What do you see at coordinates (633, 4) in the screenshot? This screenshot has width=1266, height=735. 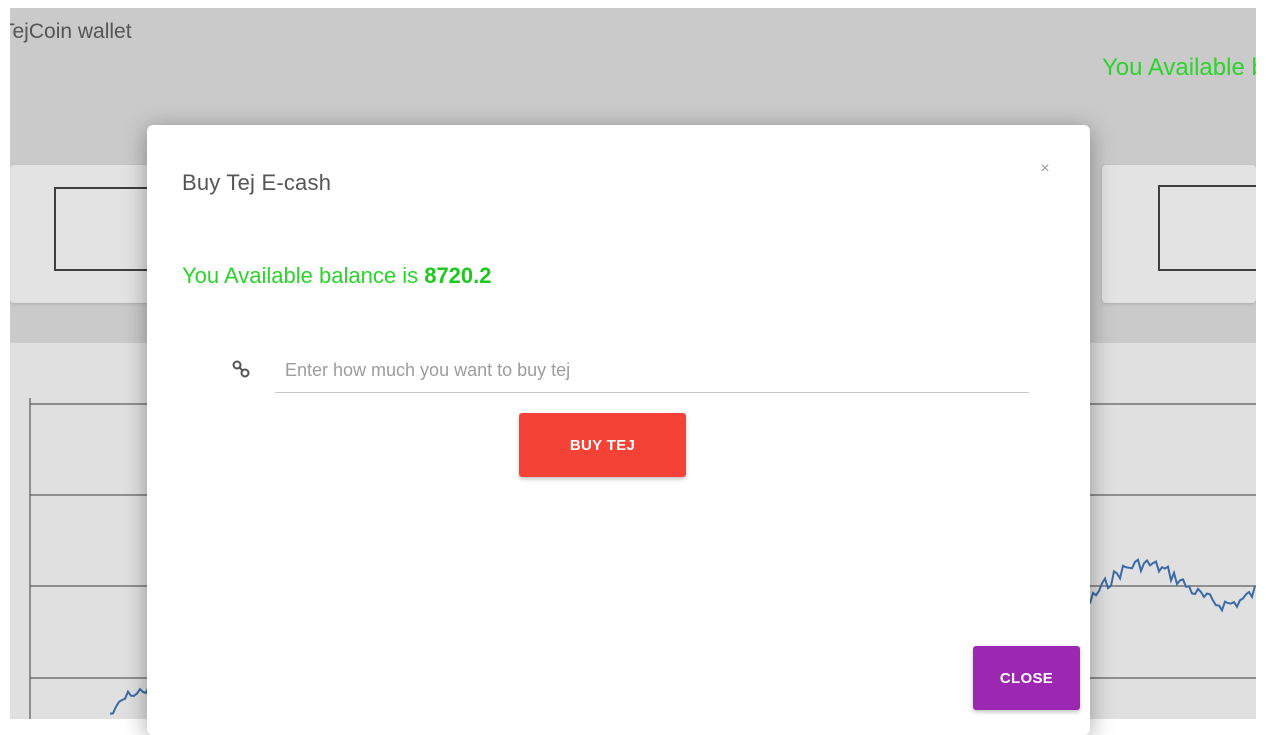 I see `top-strip` at bounding box center [633, 4].